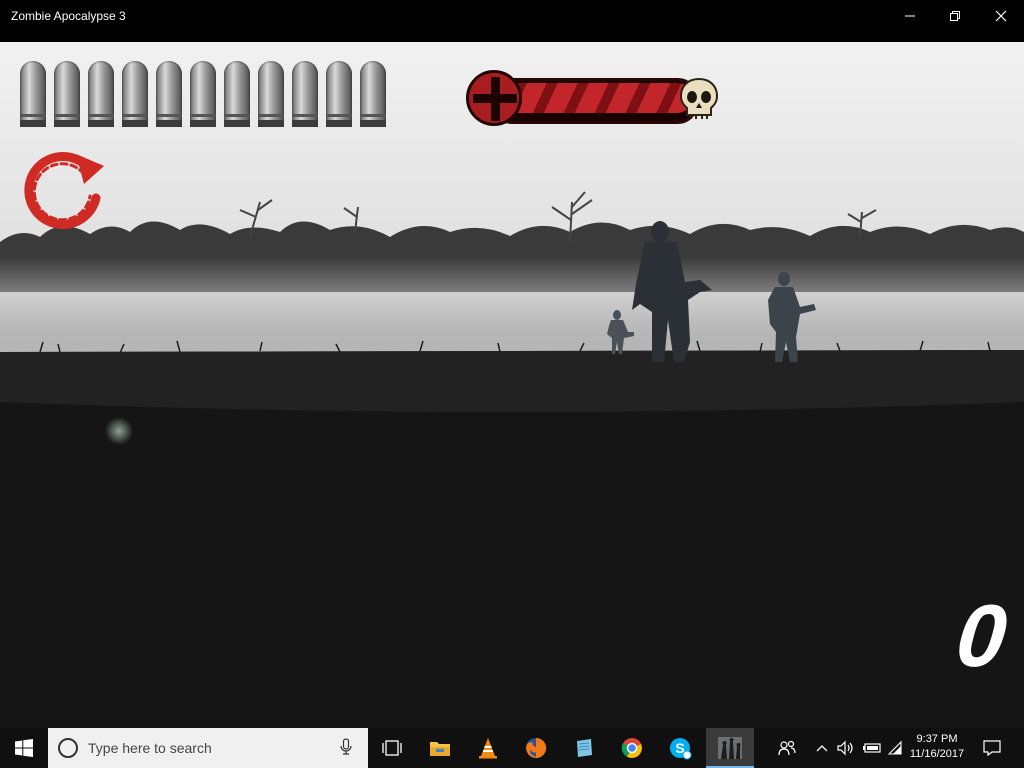  Describe the element at coordinates (64, 190) in the screenshot. I see `reload-icon` at that location.